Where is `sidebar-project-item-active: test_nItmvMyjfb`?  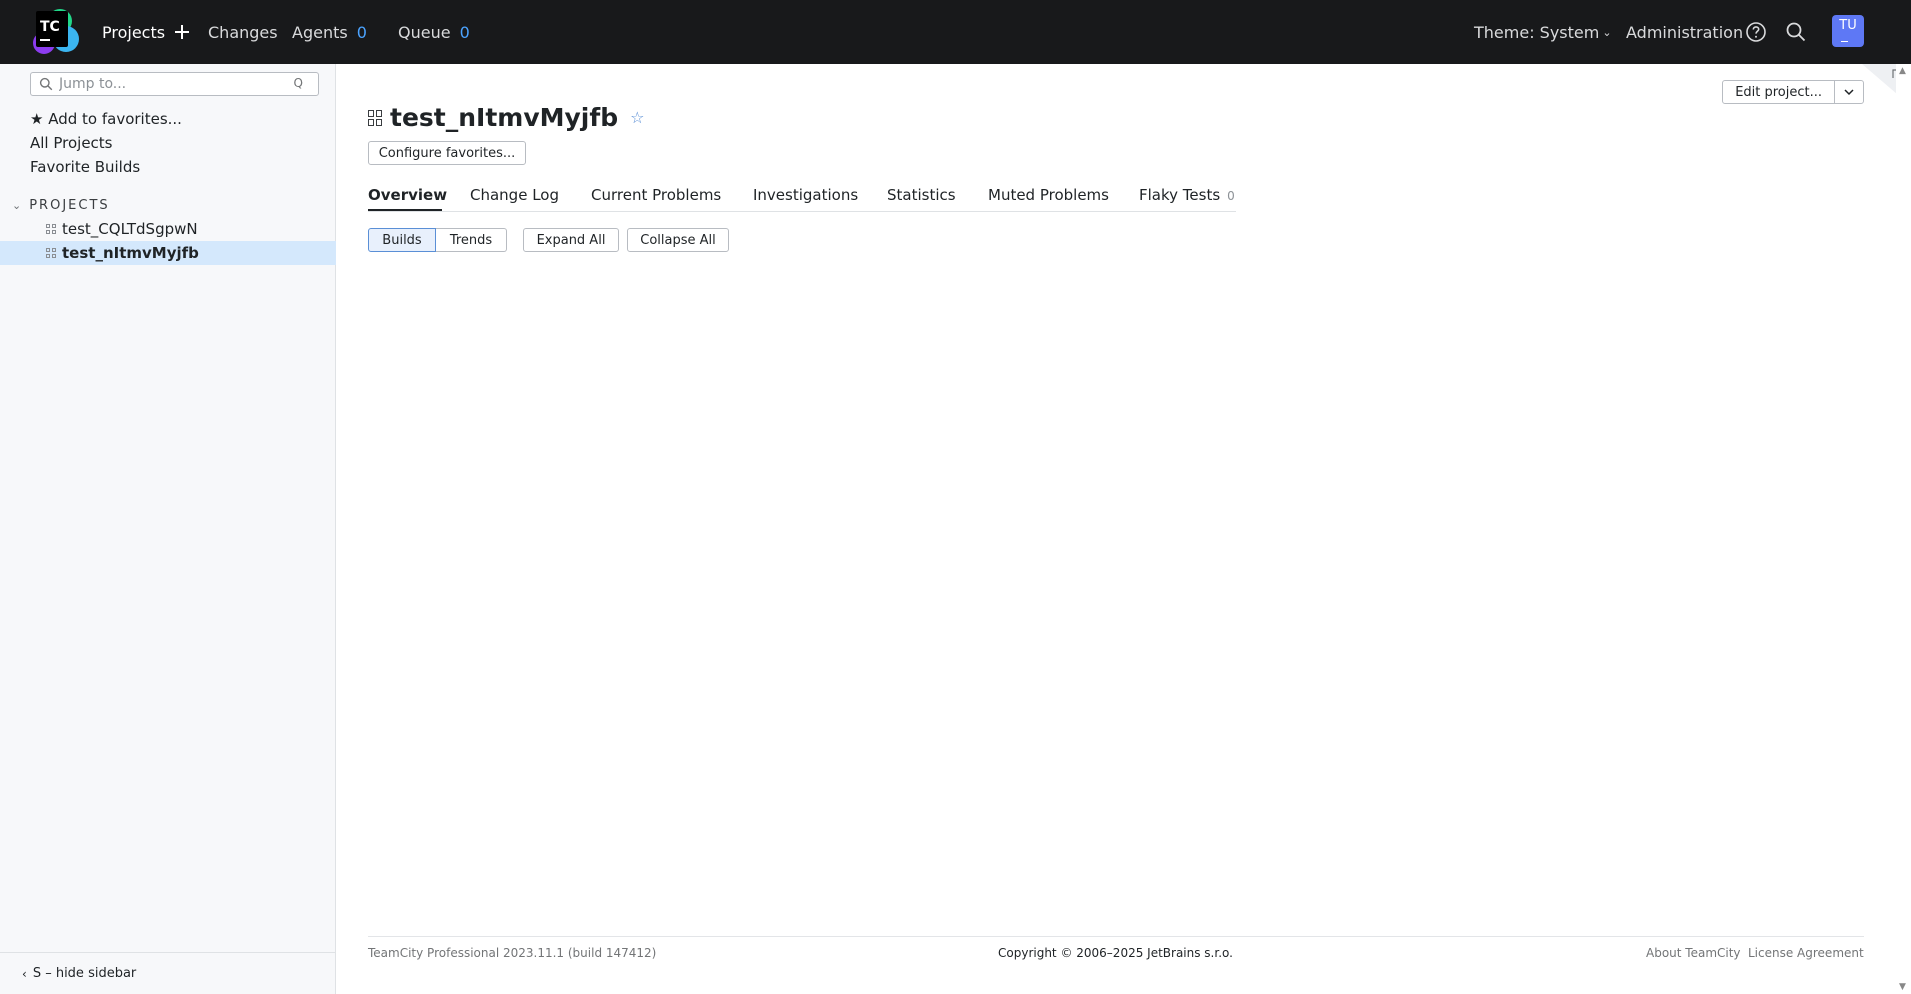 sidebar-project-item-active: test_nItmvMyjfb is located at coordinates (168, 253).